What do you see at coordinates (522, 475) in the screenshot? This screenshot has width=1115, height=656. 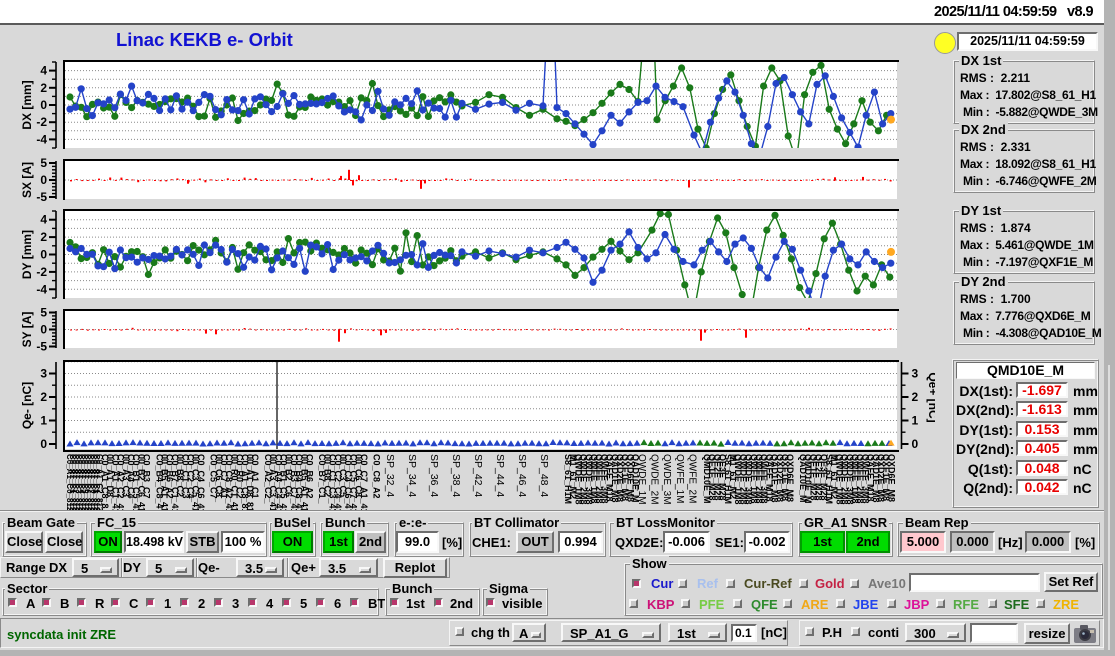 I see `svg-text: SP_46_4` at bounding box center [522, 475].